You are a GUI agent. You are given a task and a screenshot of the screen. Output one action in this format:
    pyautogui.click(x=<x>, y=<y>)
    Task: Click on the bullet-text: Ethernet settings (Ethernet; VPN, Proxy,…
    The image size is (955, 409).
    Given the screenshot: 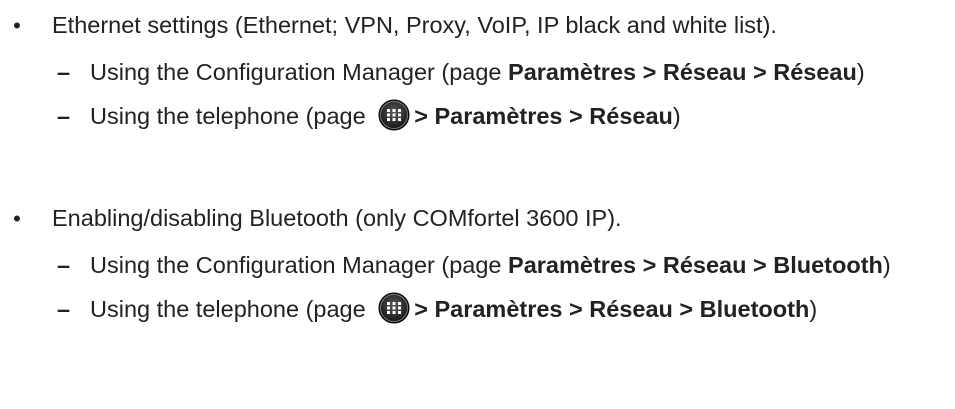 What is the action you would take?
    pyautogui.click(x=414, y=25)
    